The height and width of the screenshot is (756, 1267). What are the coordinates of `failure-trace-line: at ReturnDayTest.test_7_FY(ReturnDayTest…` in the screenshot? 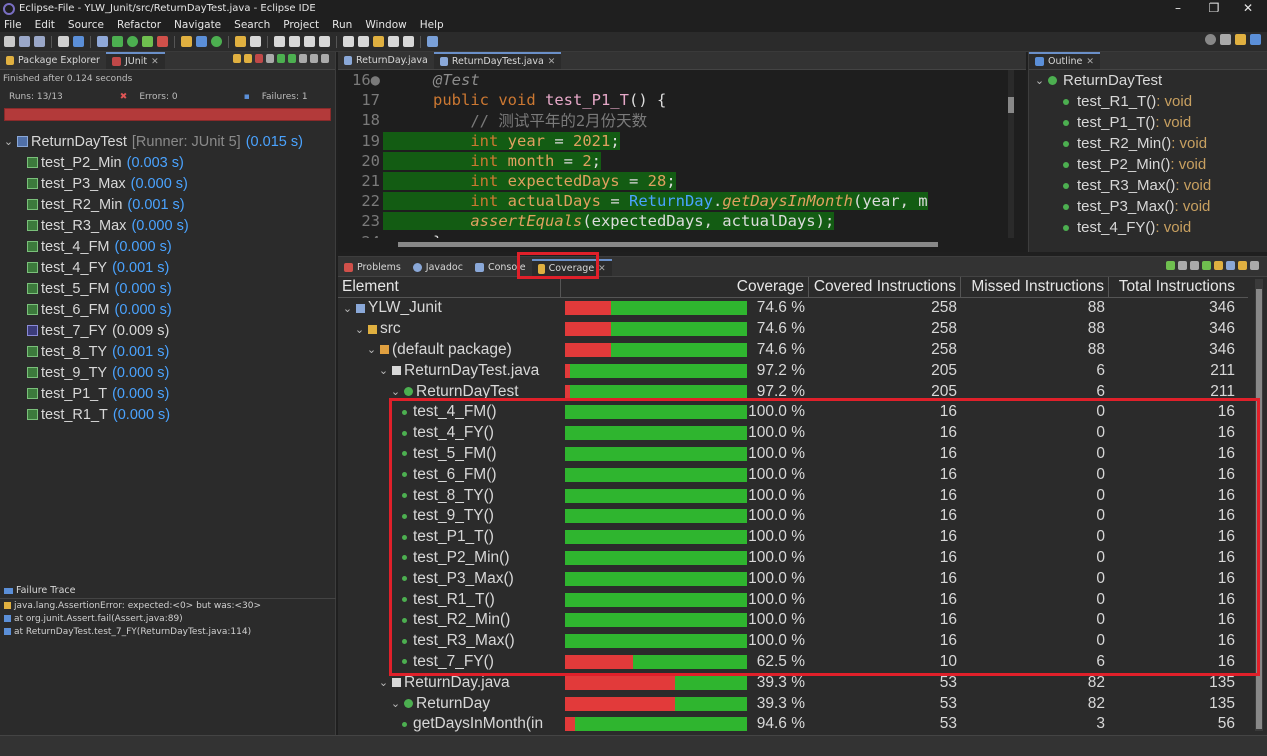 It's located at (168, 631).